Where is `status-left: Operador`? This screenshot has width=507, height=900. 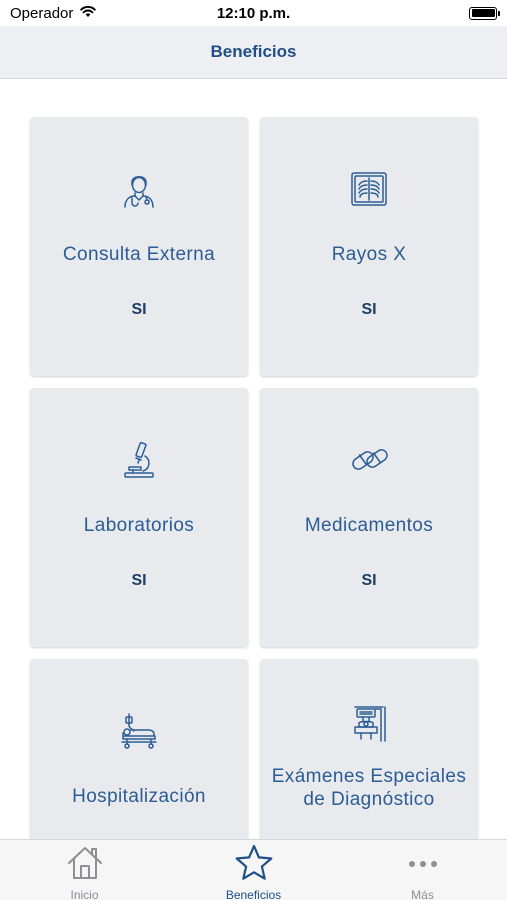 status-left: Operador is located at coordinates (53, 13).